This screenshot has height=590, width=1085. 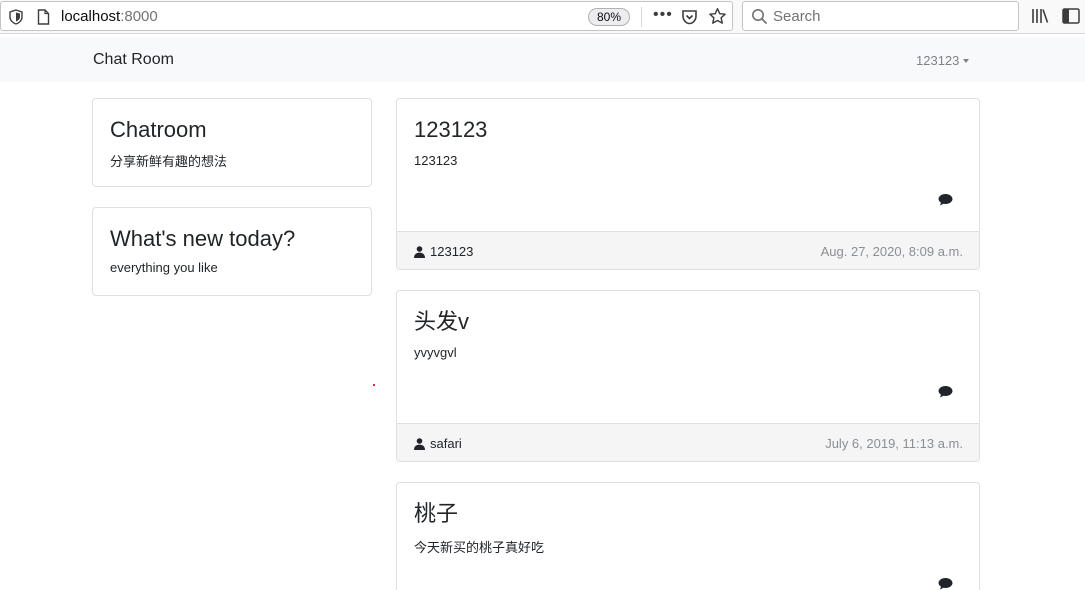 I want to click on user-dropdown: 123123, so click(x=943, y=60).